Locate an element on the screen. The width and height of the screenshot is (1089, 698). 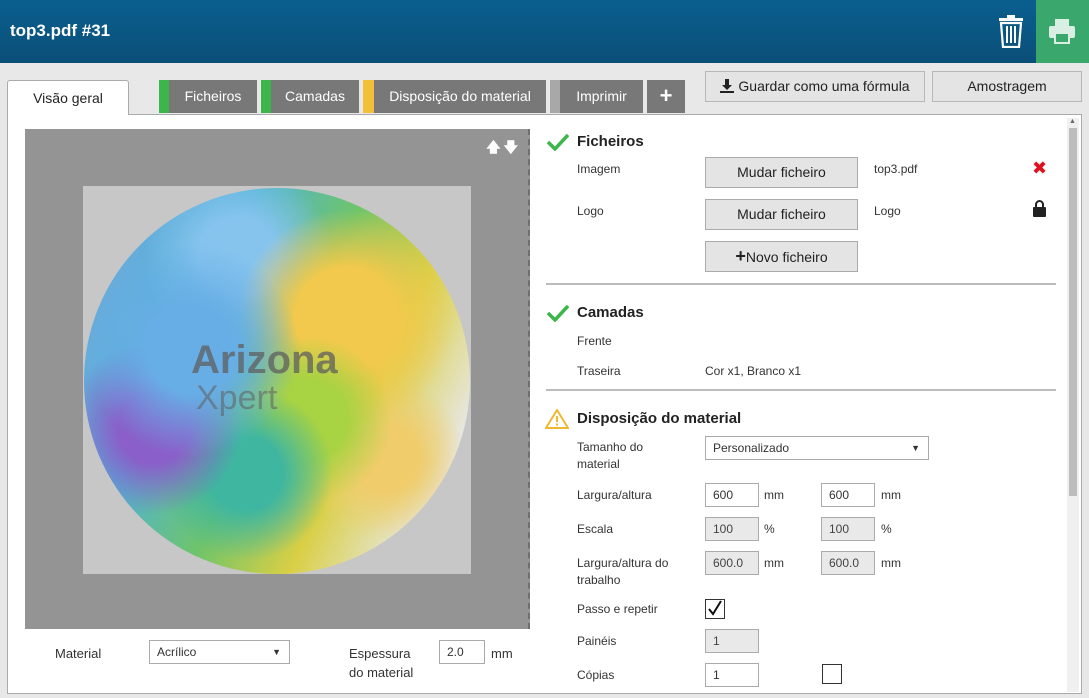
new-file-label: Novo ficheiro is located at coordinates (786, 257).